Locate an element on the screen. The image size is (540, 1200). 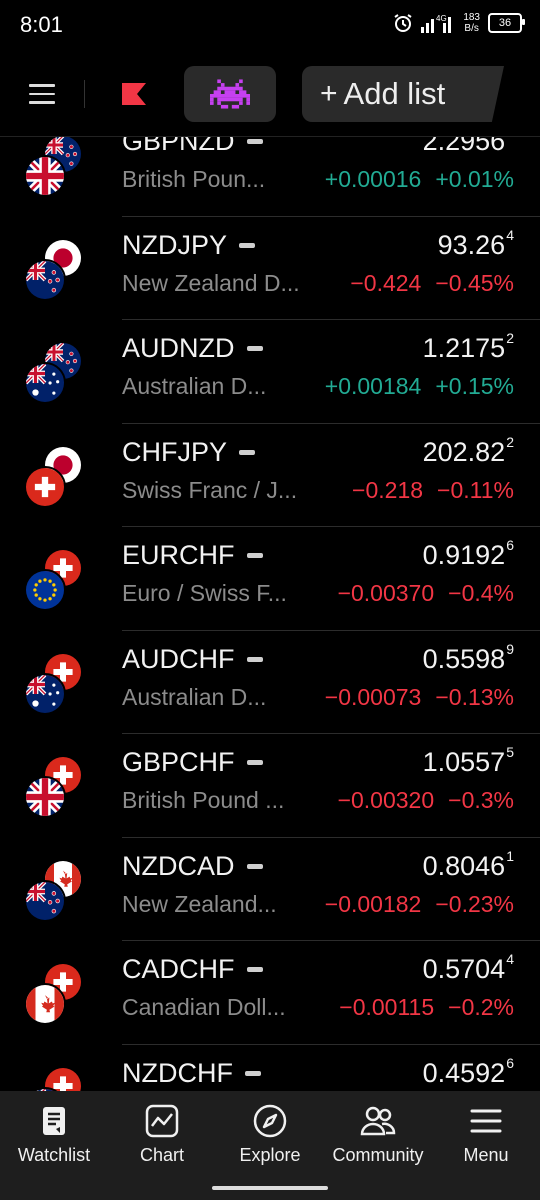
status-bar: 8:01 4G 183 B/s 36 is located at coordinates (270, 25).